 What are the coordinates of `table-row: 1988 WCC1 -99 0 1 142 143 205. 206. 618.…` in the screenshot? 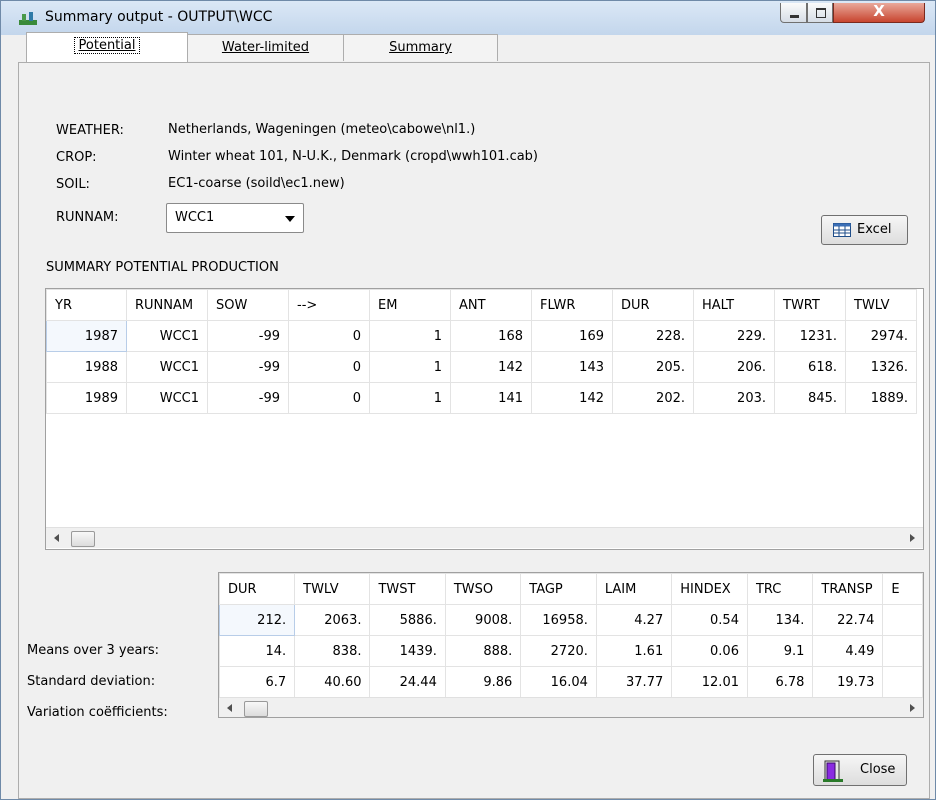 It's located at (481, 367).